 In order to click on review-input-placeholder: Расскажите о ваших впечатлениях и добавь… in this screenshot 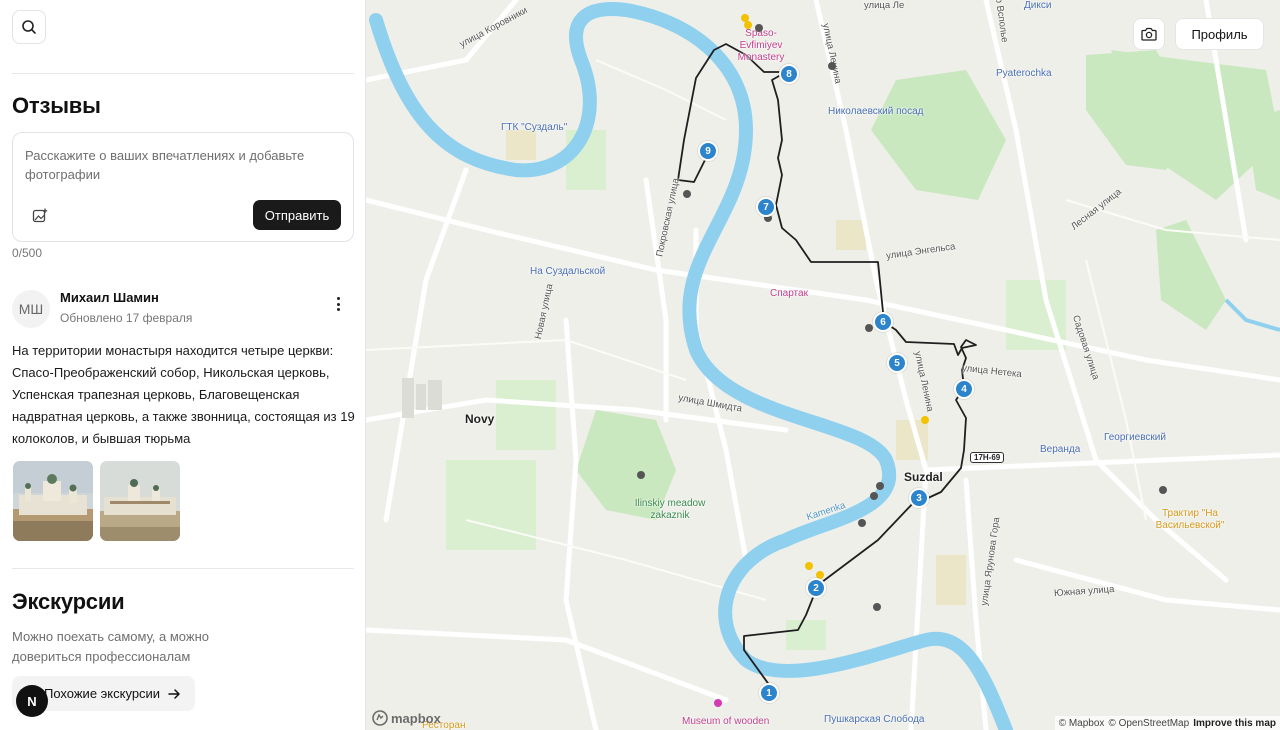, I will do `click(180, 165)`.